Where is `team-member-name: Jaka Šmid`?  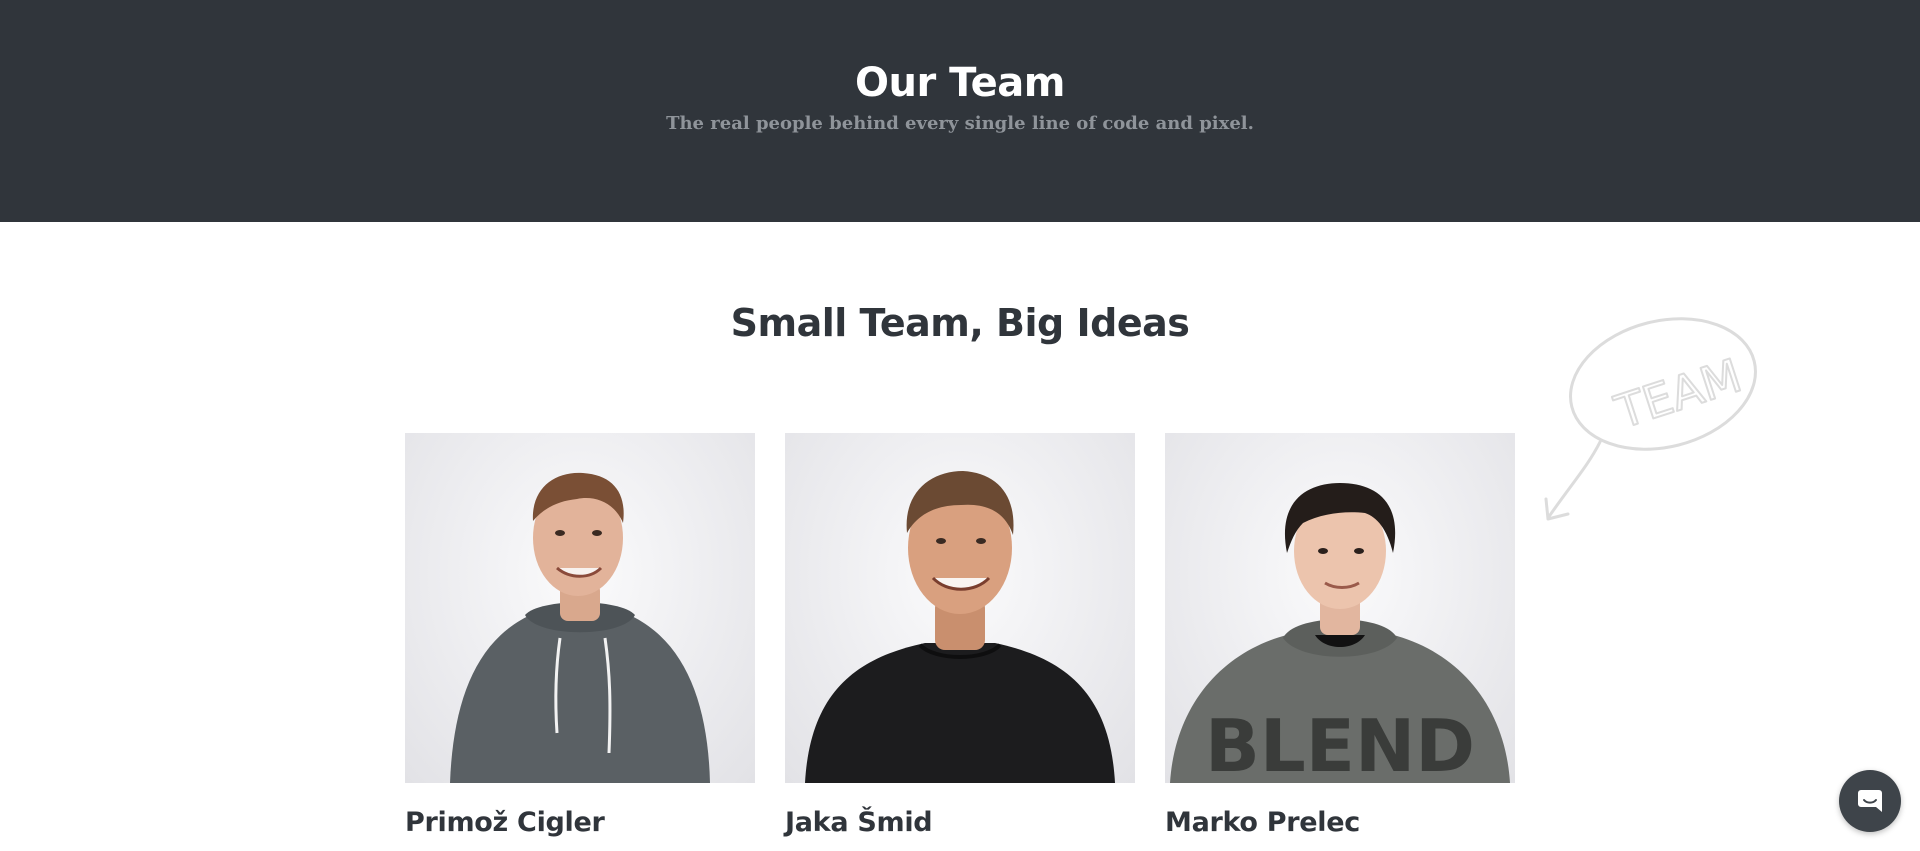
team-member-name: Jaka Šmid is located at coordinates (859, 822).